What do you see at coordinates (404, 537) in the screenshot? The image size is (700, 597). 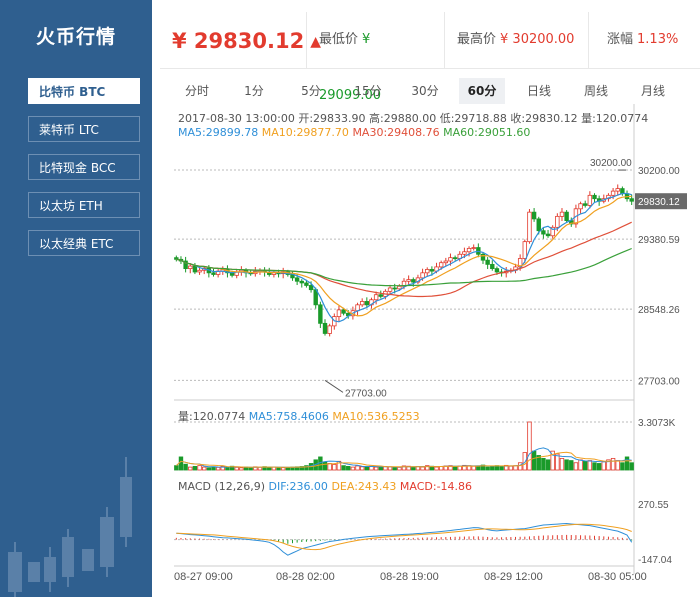 I see `dea-line` at bounding box center [404, 537].